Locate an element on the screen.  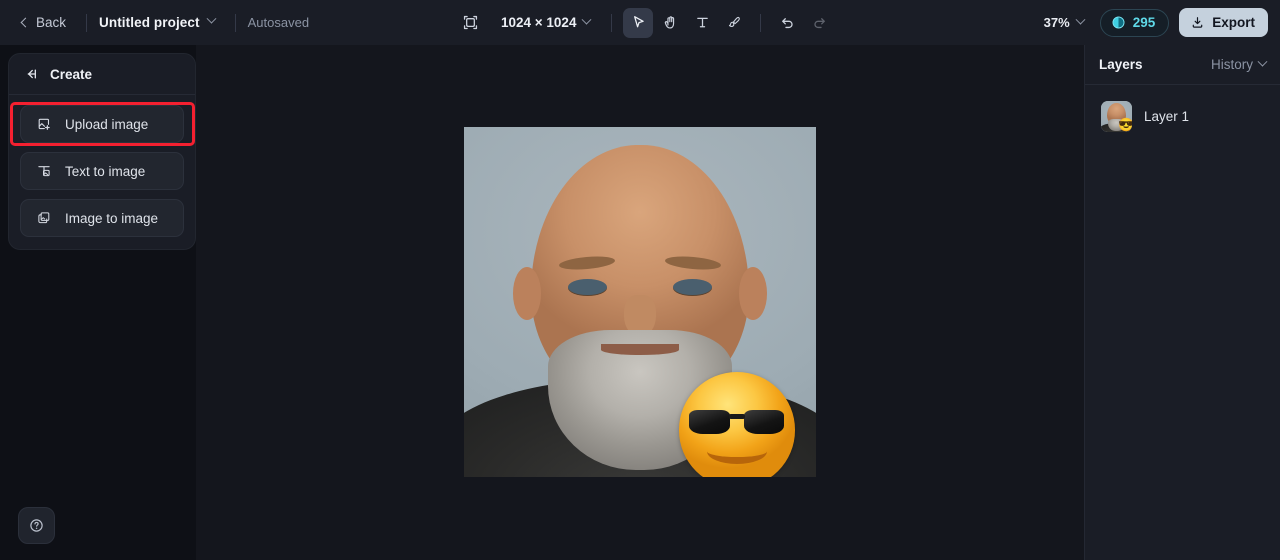
topbar-right-group: 37% 295 Export is located at coordinates (1152, 22).